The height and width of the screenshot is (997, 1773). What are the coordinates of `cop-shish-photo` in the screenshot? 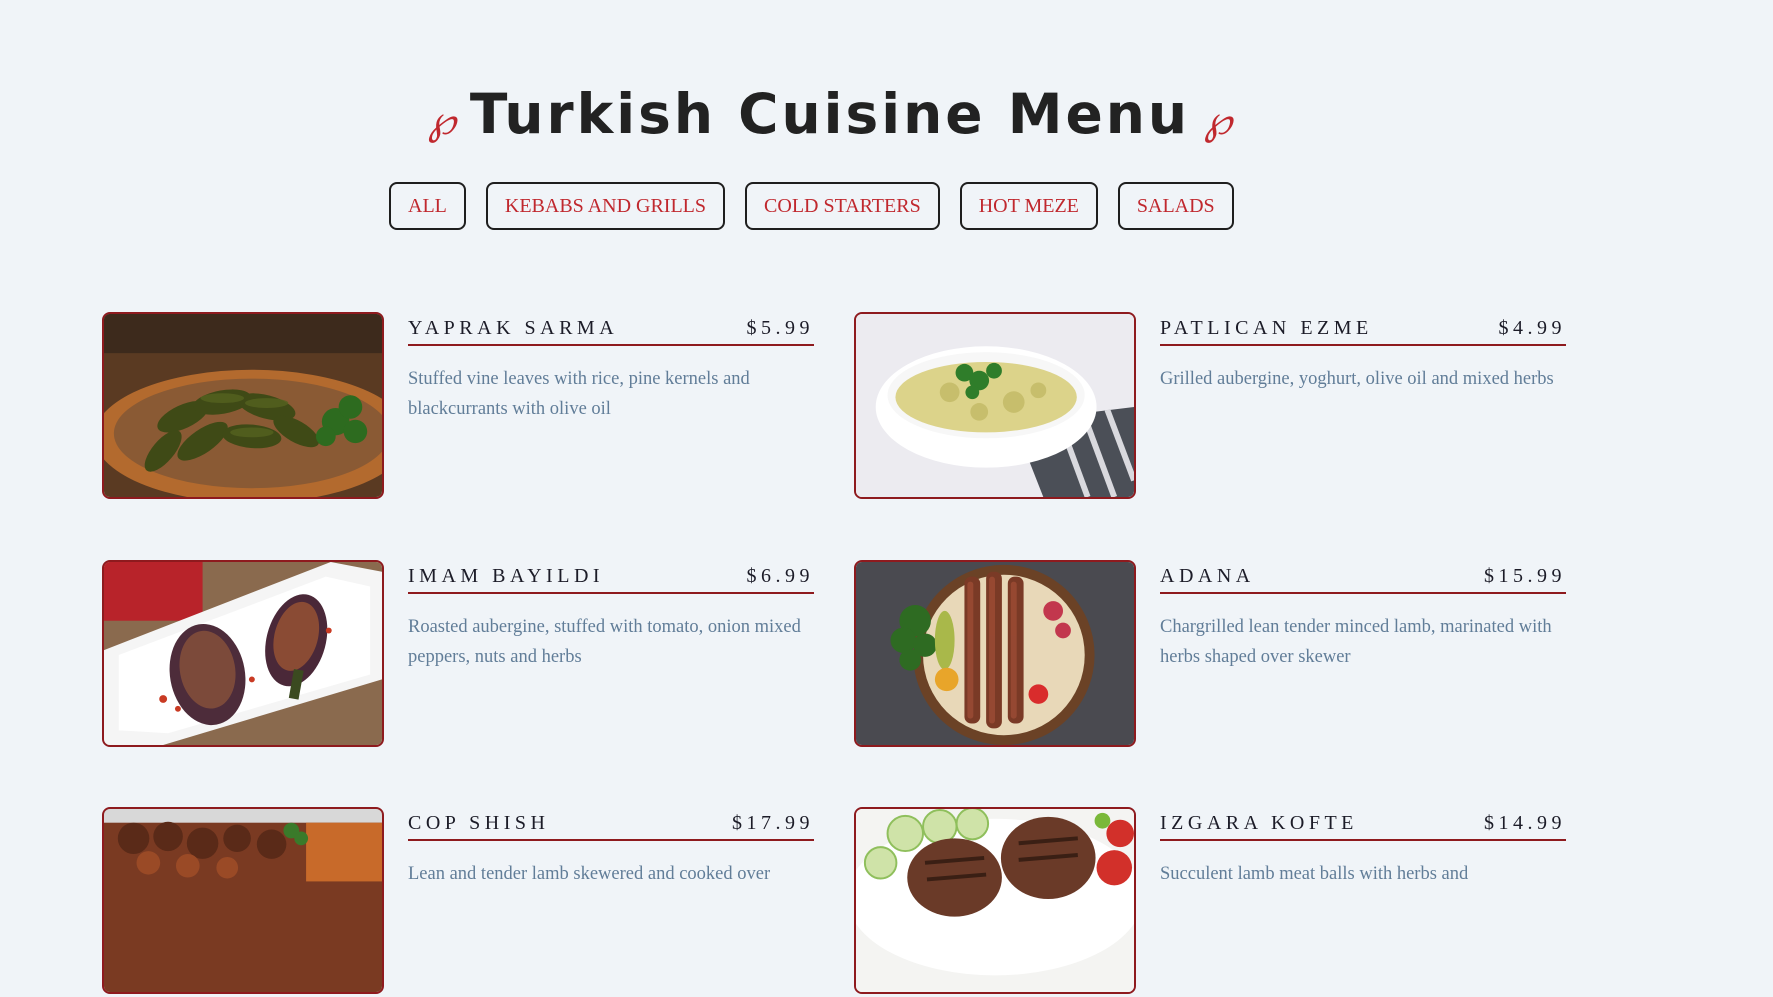 It's located at (243, 900).